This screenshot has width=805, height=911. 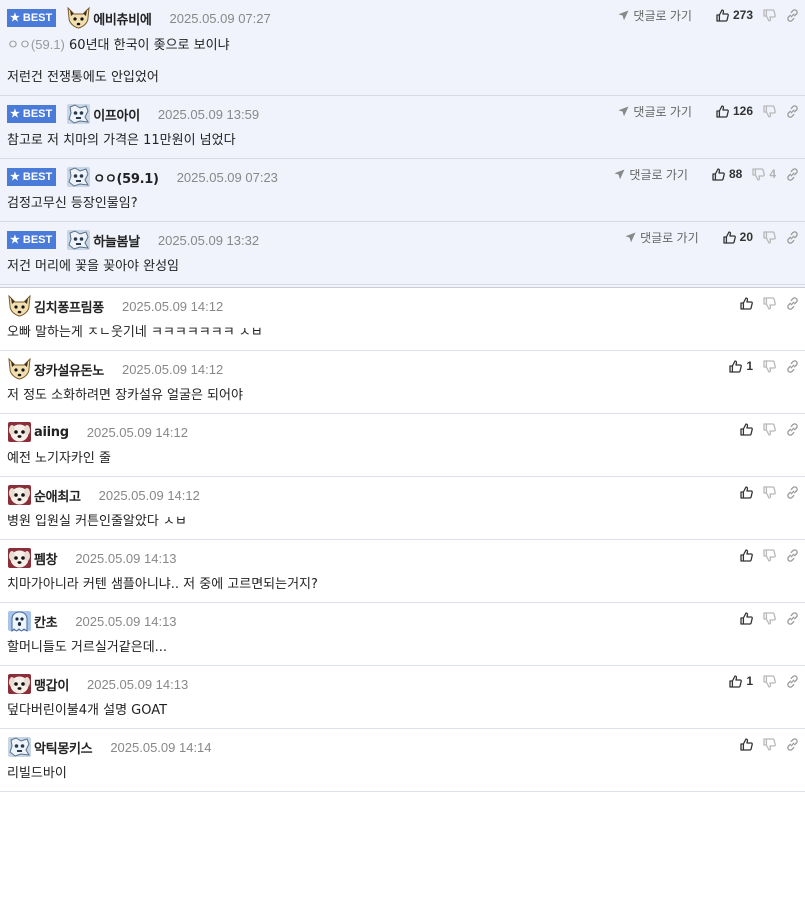 What do you see at coordinates (406, 459) in the screenshot?
I see `comment-text: 예전 노기자카인 줄` at bounding box center [406, 459].